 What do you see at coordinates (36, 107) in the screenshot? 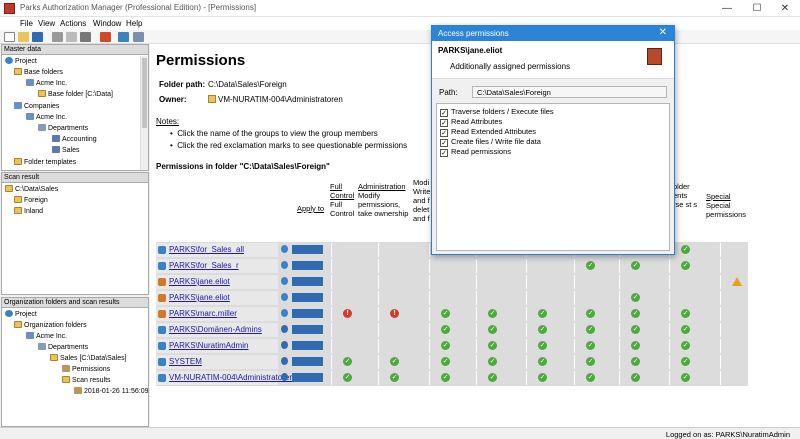
I see `tree-node: Companies` at bounding box center [36, 107].